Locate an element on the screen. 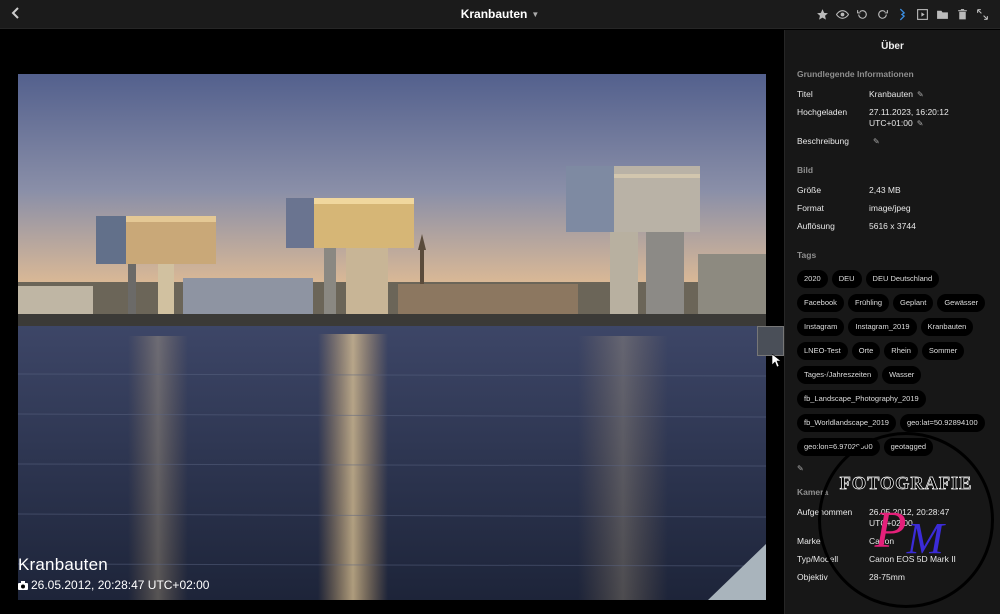  chevron-down-icon: ▼ is located at coordinates (535, 14).